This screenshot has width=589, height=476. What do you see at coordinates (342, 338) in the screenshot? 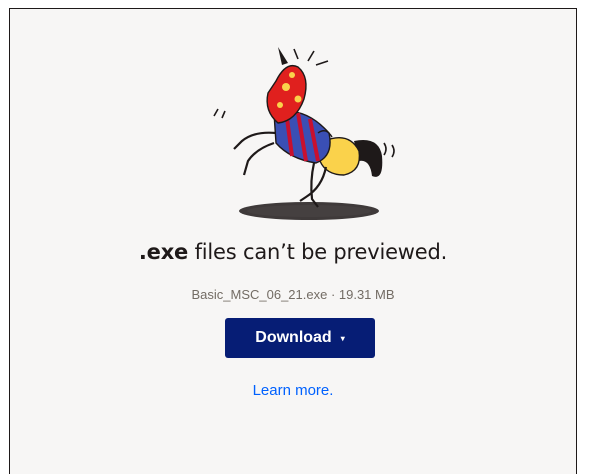
I see `caret-down-icon: ▾` at bounding box center [342, 338].